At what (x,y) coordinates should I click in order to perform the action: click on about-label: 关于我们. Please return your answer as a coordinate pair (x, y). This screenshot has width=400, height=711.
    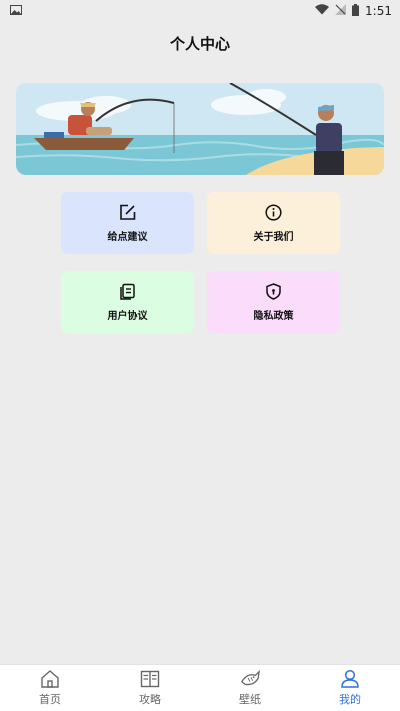
    Looking at the image, I should click on (273, 237).